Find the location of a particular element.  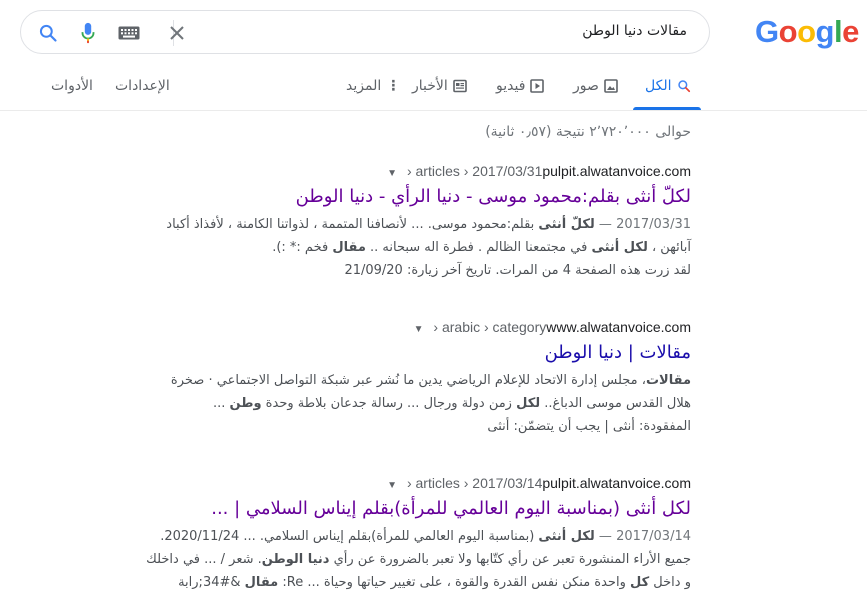

tab-videos: فيديو is located at coordinates (520, 86).